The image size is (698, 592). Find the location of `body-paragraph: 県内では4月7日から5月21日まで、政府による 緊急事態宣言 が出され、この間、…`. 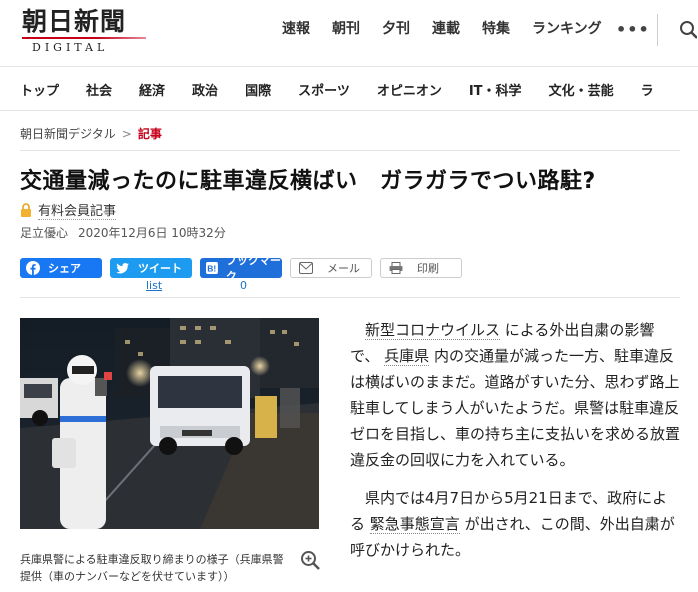

body-paragraph: 県内では4月7日から5月21日まで、政府による 緊急事態宣言 が出され、この間、… is located at coordinates (515, 524).